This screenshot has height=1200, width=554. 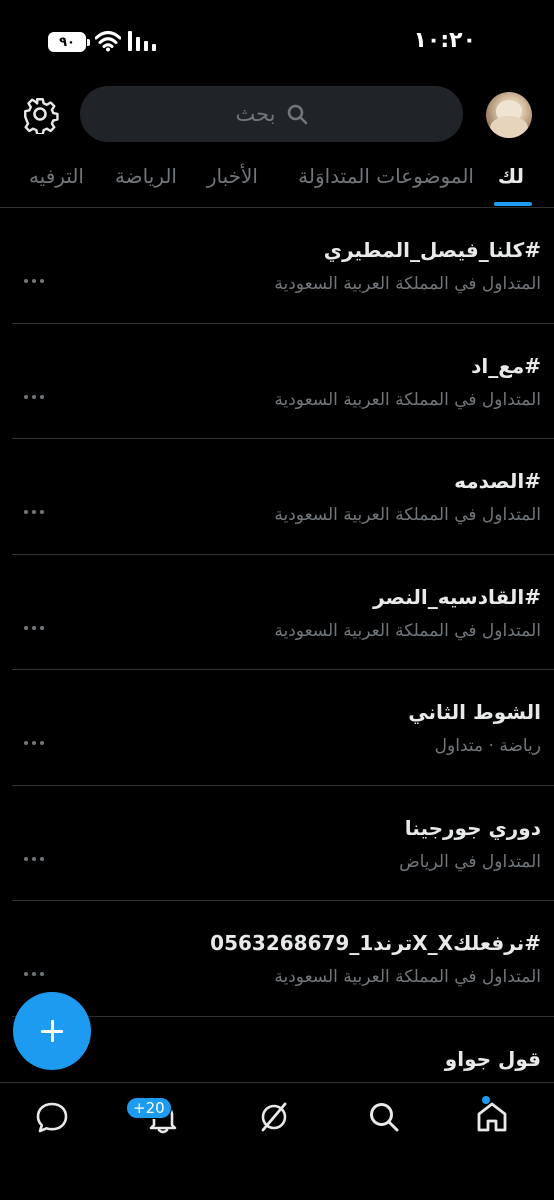 What do you see at coordinates (509, 115) in the screenshot?
I see `avatar` at bounding box center [509, 115].